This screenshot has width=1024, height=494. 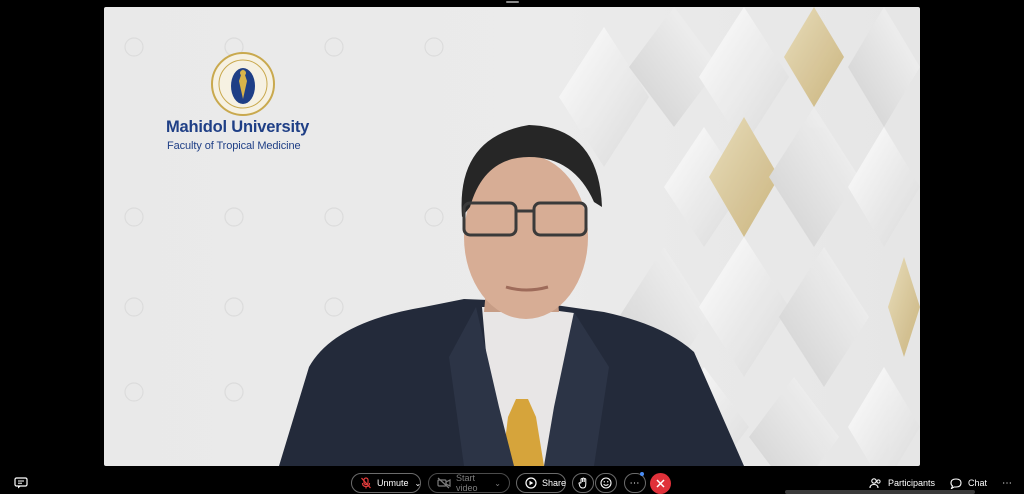 I want to click on more-options-button: ⋯, so click(x=635, y=482).